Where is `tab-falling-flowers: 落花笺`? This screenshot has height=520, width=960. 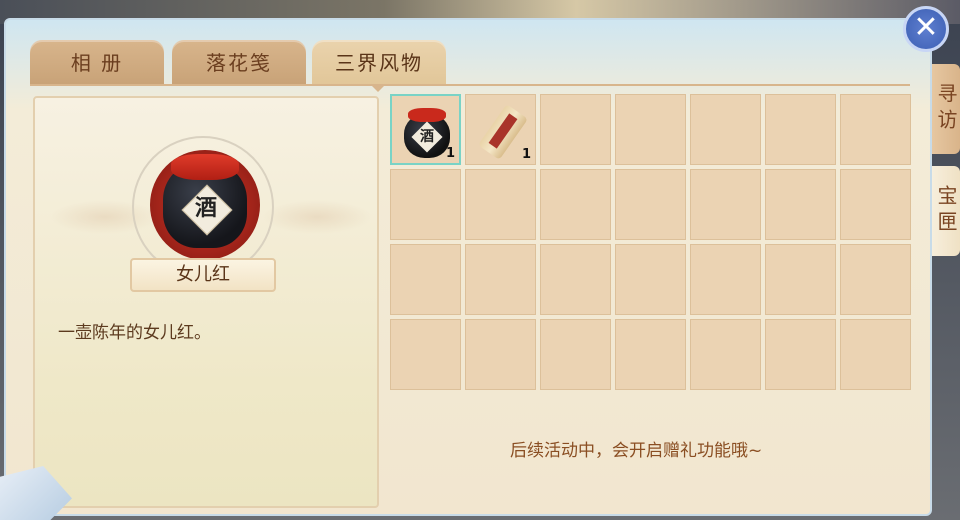 tab-falling-flowers: 落花笺 is located at coordinates (239, 63).